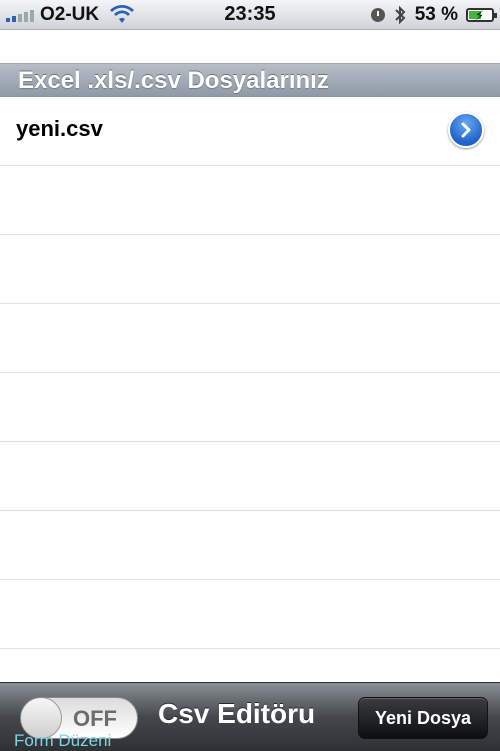  I want to click on section-header: Excel .xls/.csv Dosyalarınız, so click(250, 80).